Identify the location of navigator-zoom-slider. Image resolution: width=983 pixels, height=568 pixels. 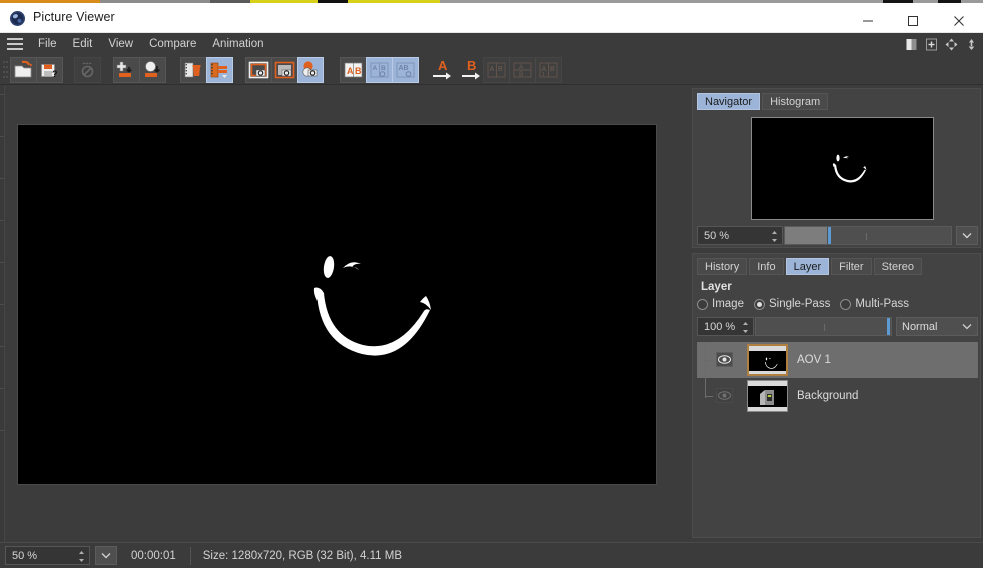
(868, 235).